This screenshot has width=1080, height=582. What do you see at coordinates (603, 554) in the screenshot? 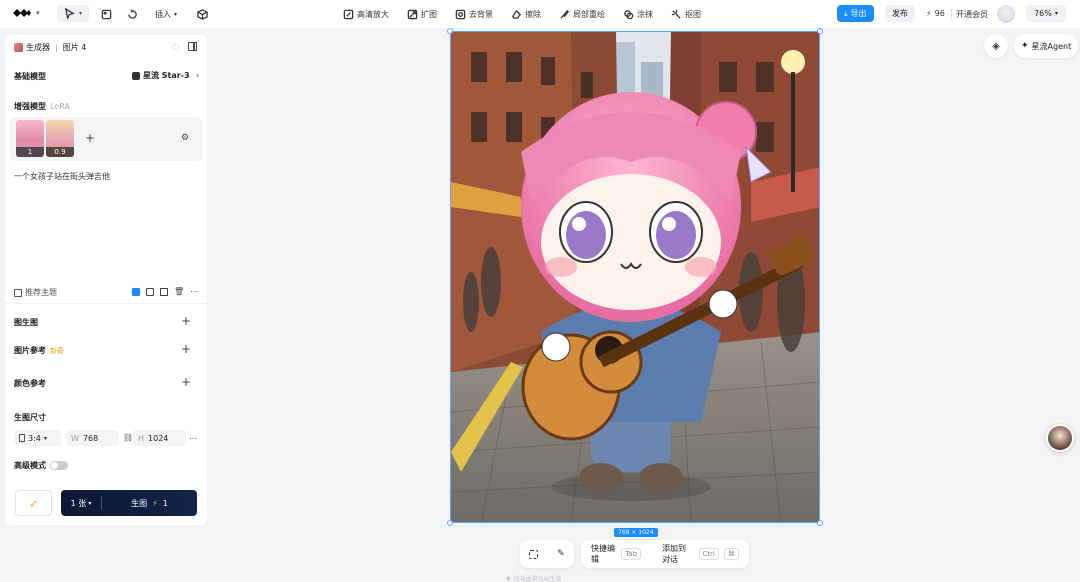
I see `quick-edit-button: 快捷编辑` at bounding box center [603, 554].